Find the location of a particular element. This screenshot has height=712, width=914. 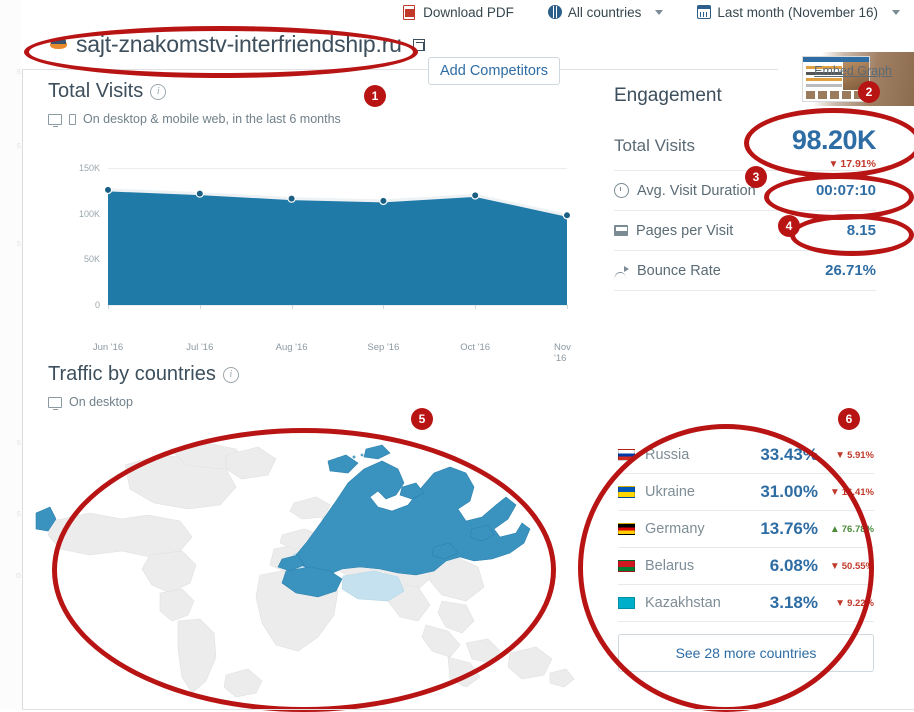

country-change-indicator: ▼ 16.41% is located at coordinates (846, 492).